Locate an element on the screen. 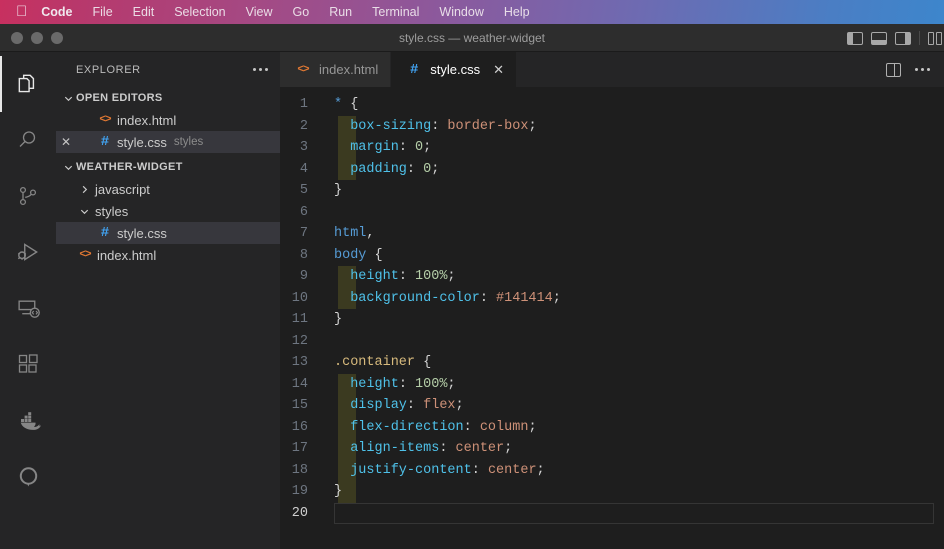 The width and height of the screenshot is (944, 549). code-line: 5} is located at coordinates (612, 191).